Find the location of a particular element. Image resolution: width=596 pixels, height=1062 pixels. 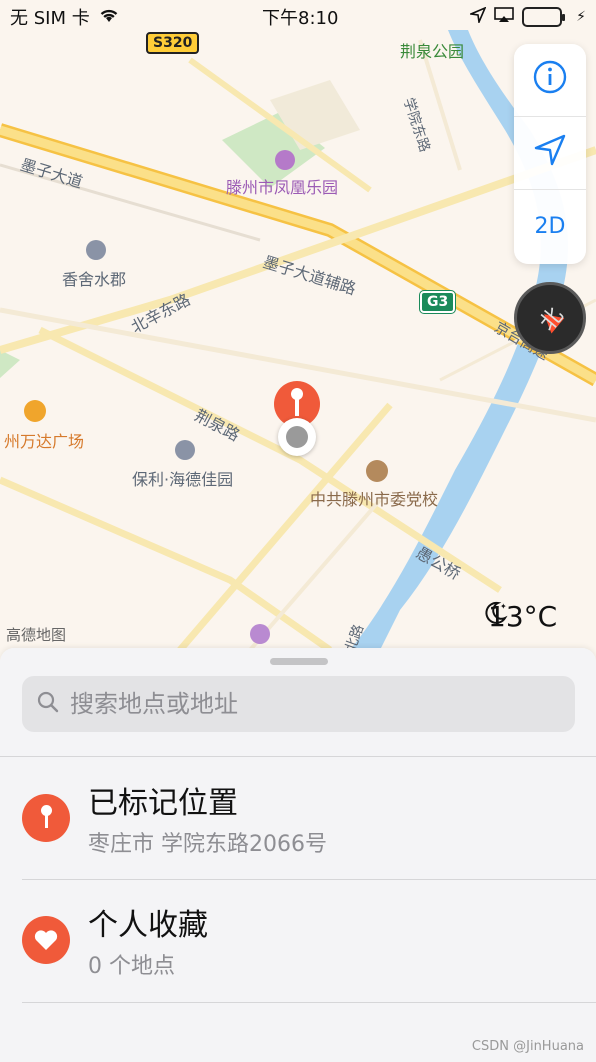

map-mode-label: 2D is located at coordinates (550, 226).